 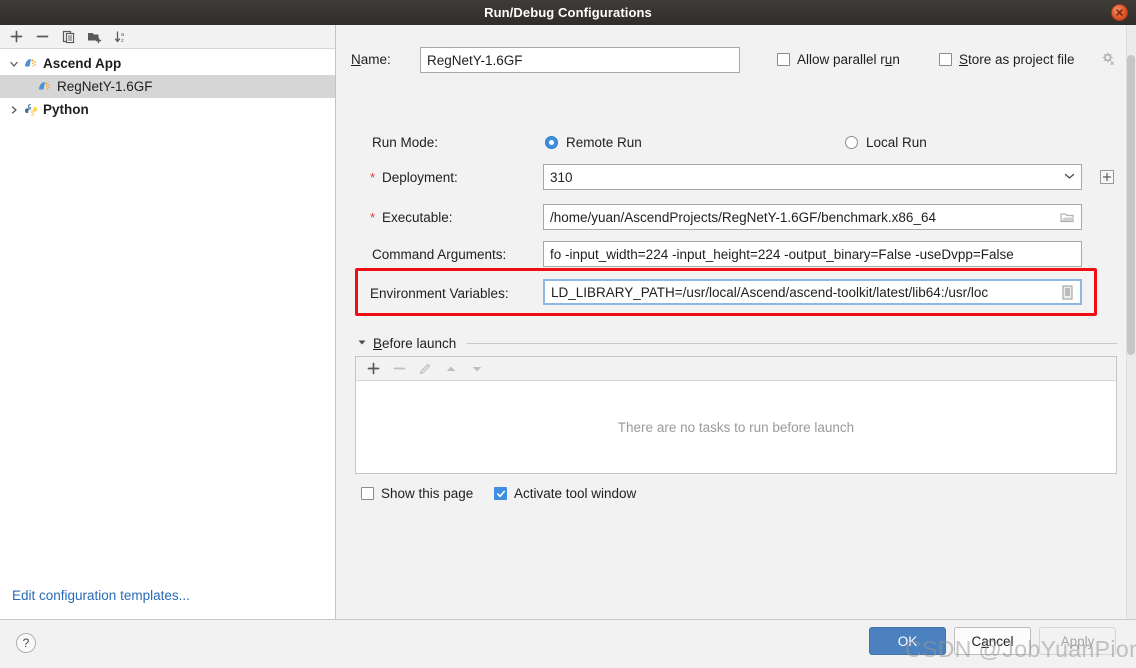 What do you see at coordinates (66, 109) in the screenshot?
I see `tree-item-label: Python` at bounding box center [66, 109].